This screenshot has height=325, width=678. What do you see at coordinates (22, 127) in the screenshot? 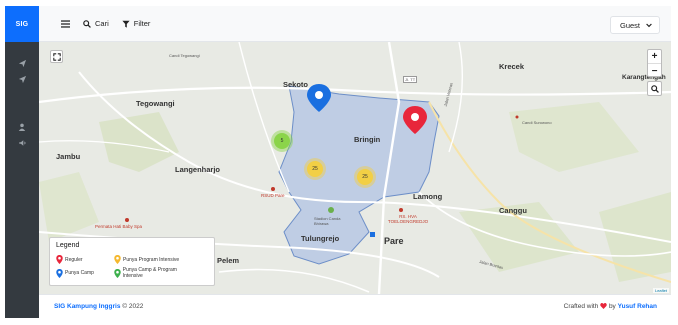
I see `user-icon` at bounding box center [22, 127].